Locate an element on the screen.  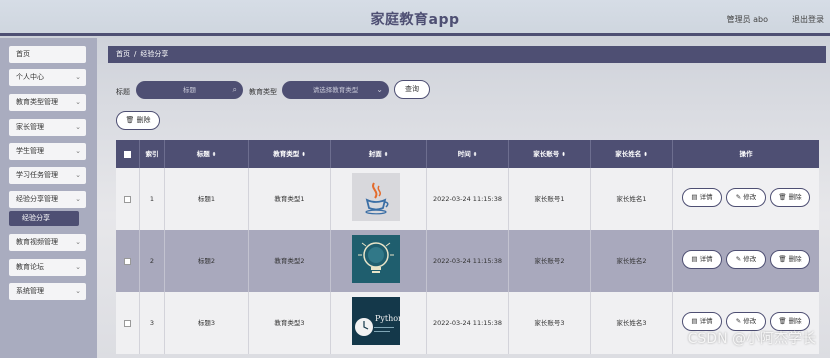
type-select-placeholder: 请选择教育类型 is located at coordinates (335, 90).